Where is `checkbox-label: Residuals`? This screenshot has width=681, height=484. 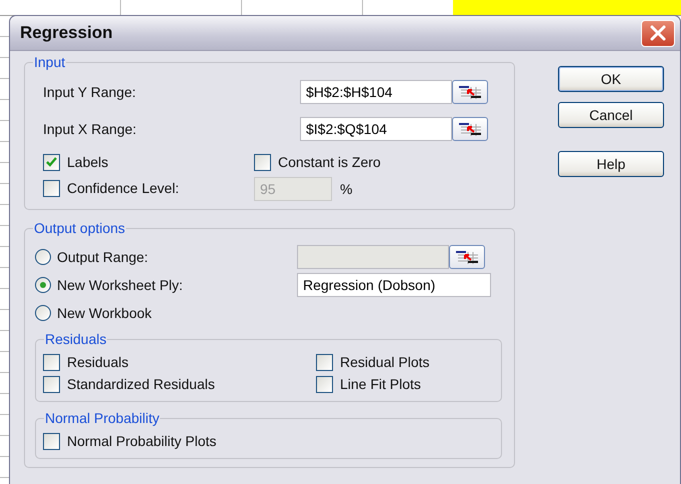 checkbox-label: Residuals is located at coordinates (97, 362).